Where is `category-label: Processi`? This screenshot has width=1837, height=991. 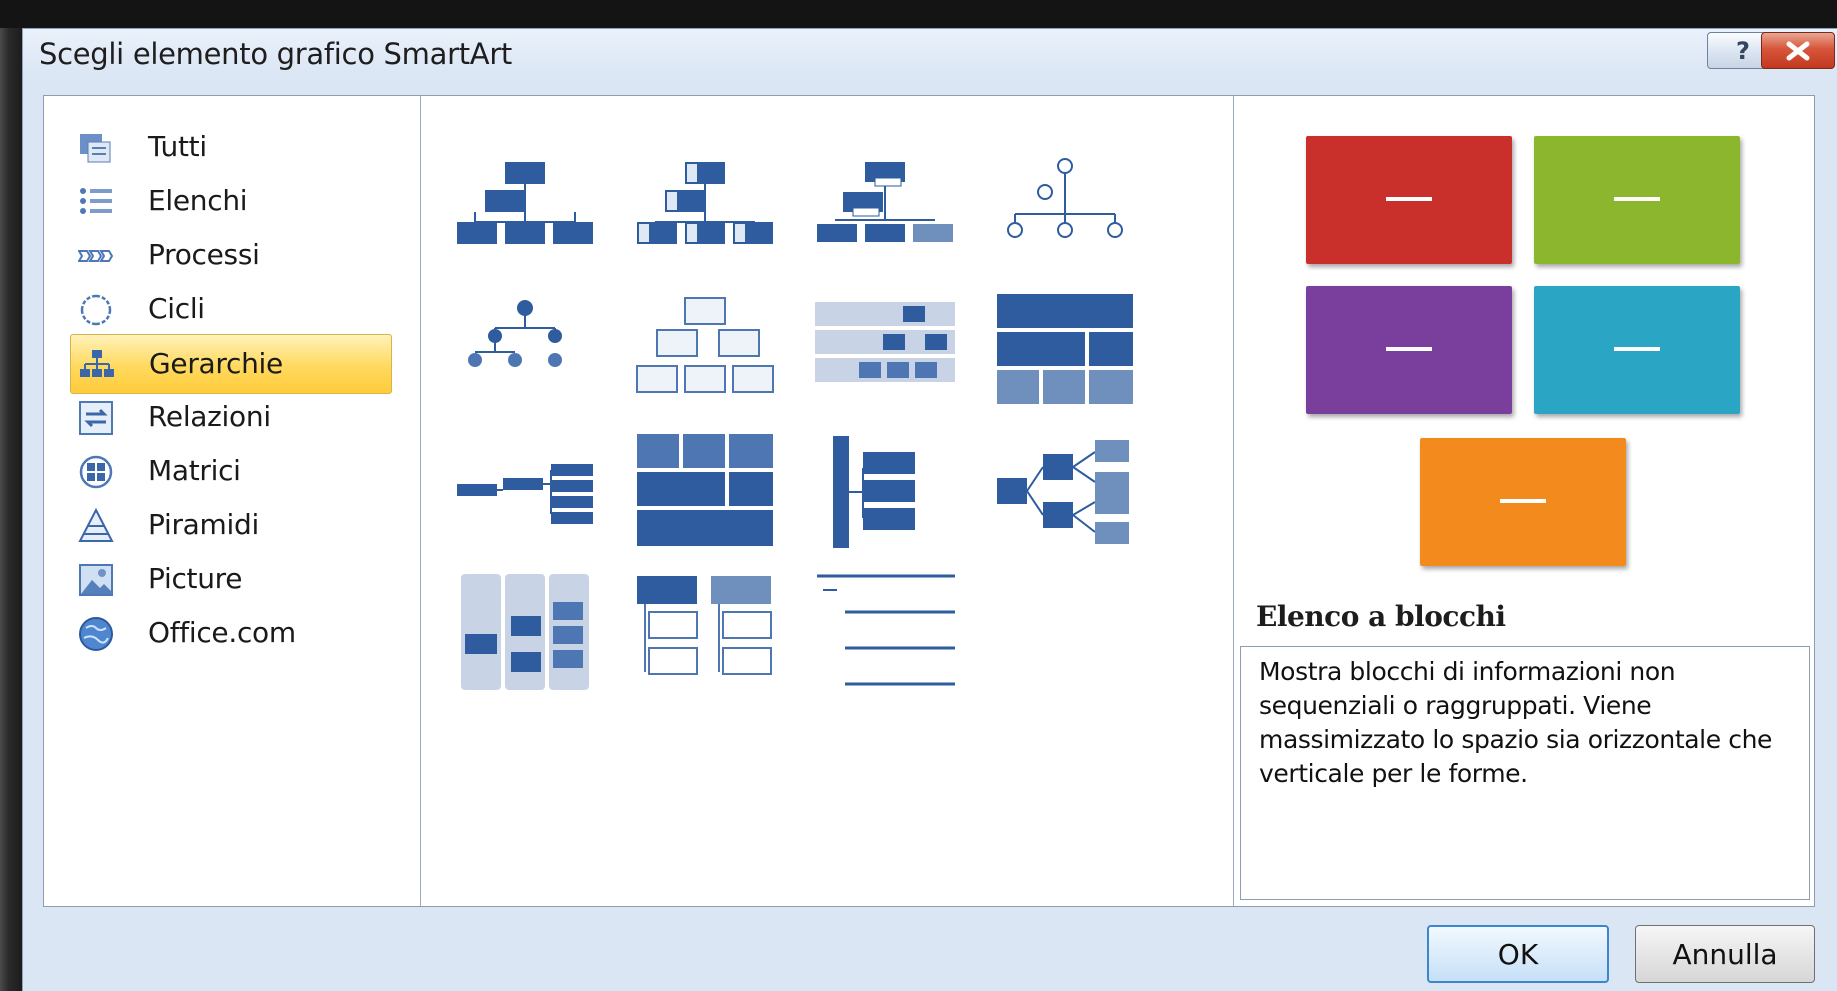
category-label: Processi is located at coordinates (204, 254).